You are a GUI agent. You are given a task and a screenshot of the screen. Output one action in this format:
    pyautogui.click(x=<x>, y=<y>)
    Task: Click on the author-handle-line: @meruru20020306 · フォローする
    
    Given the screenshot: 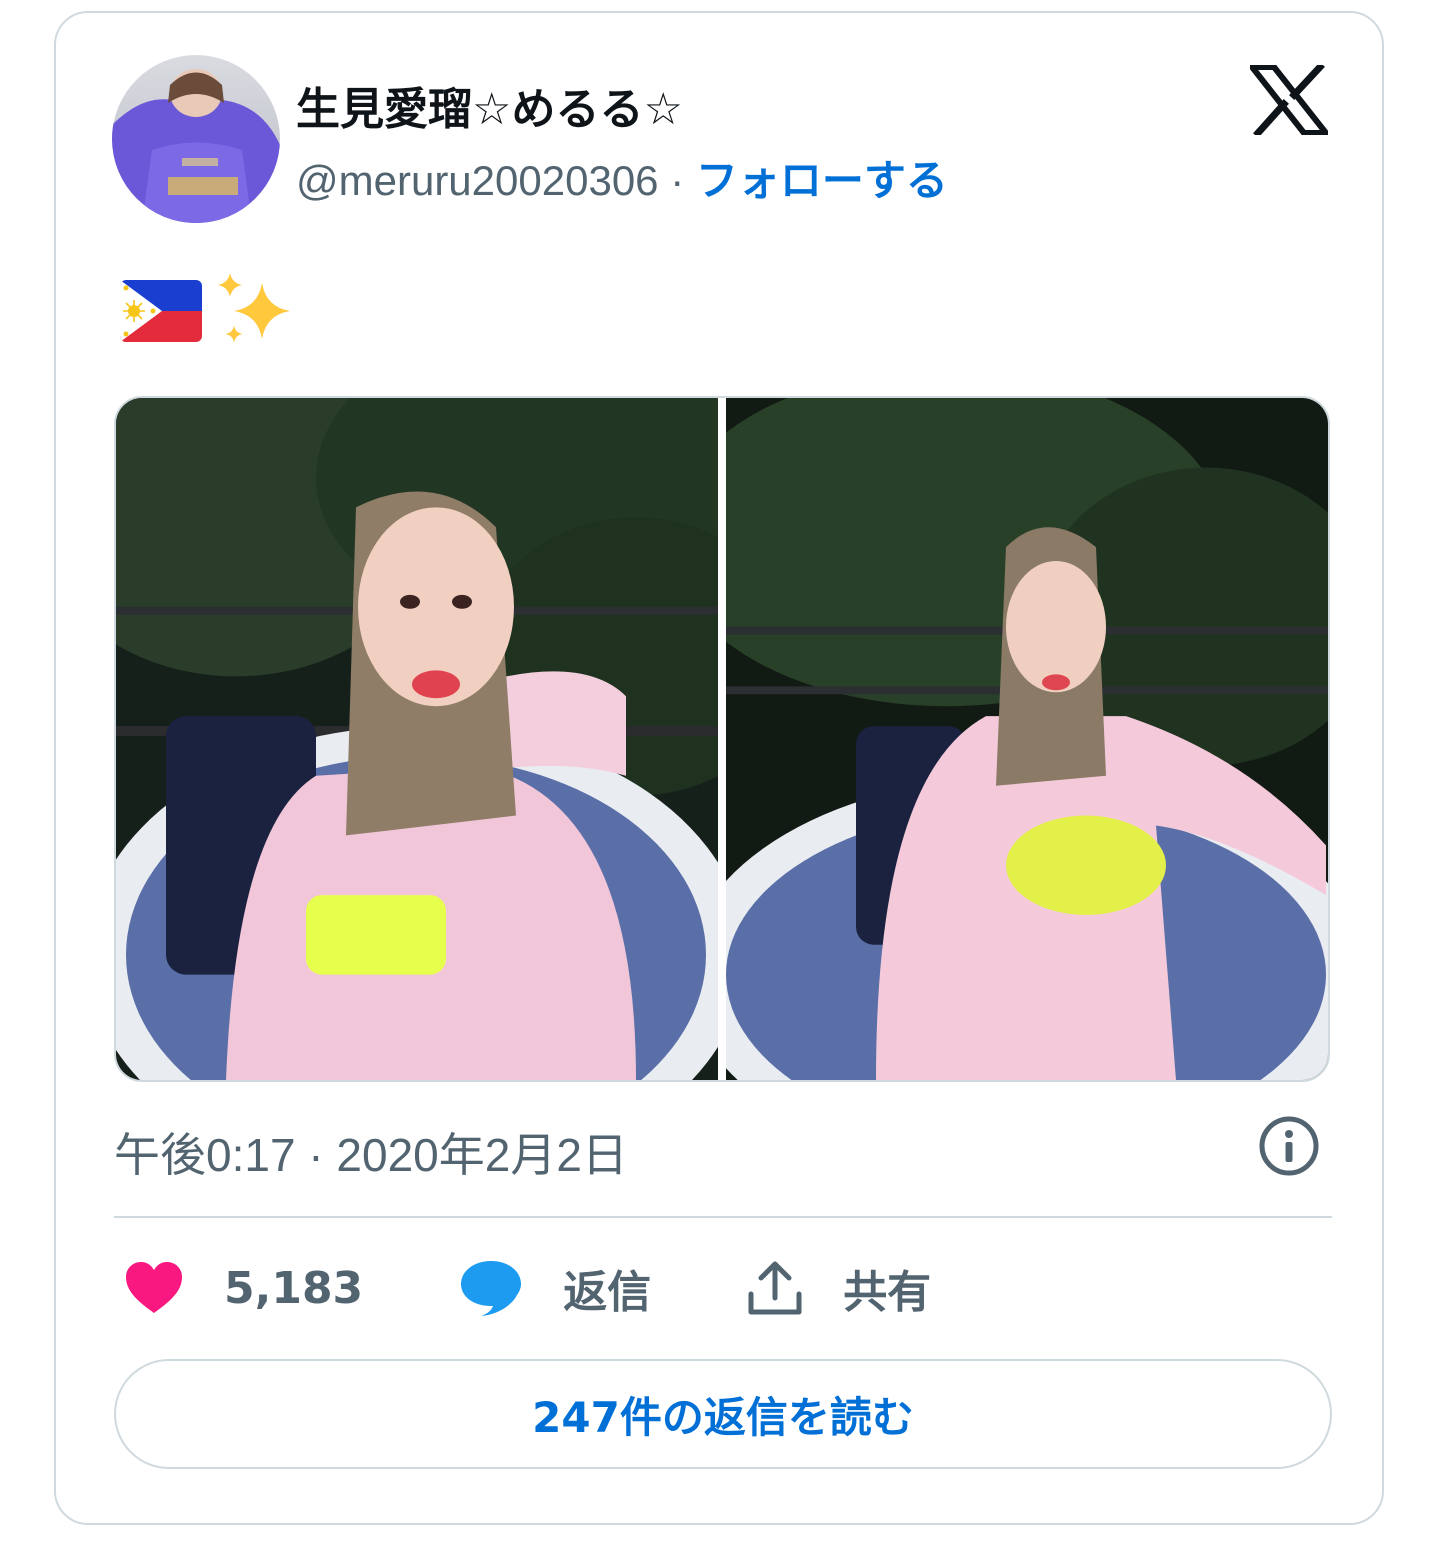 What is the action you would take?
    pyautogui.click(x=622, y=177)
    